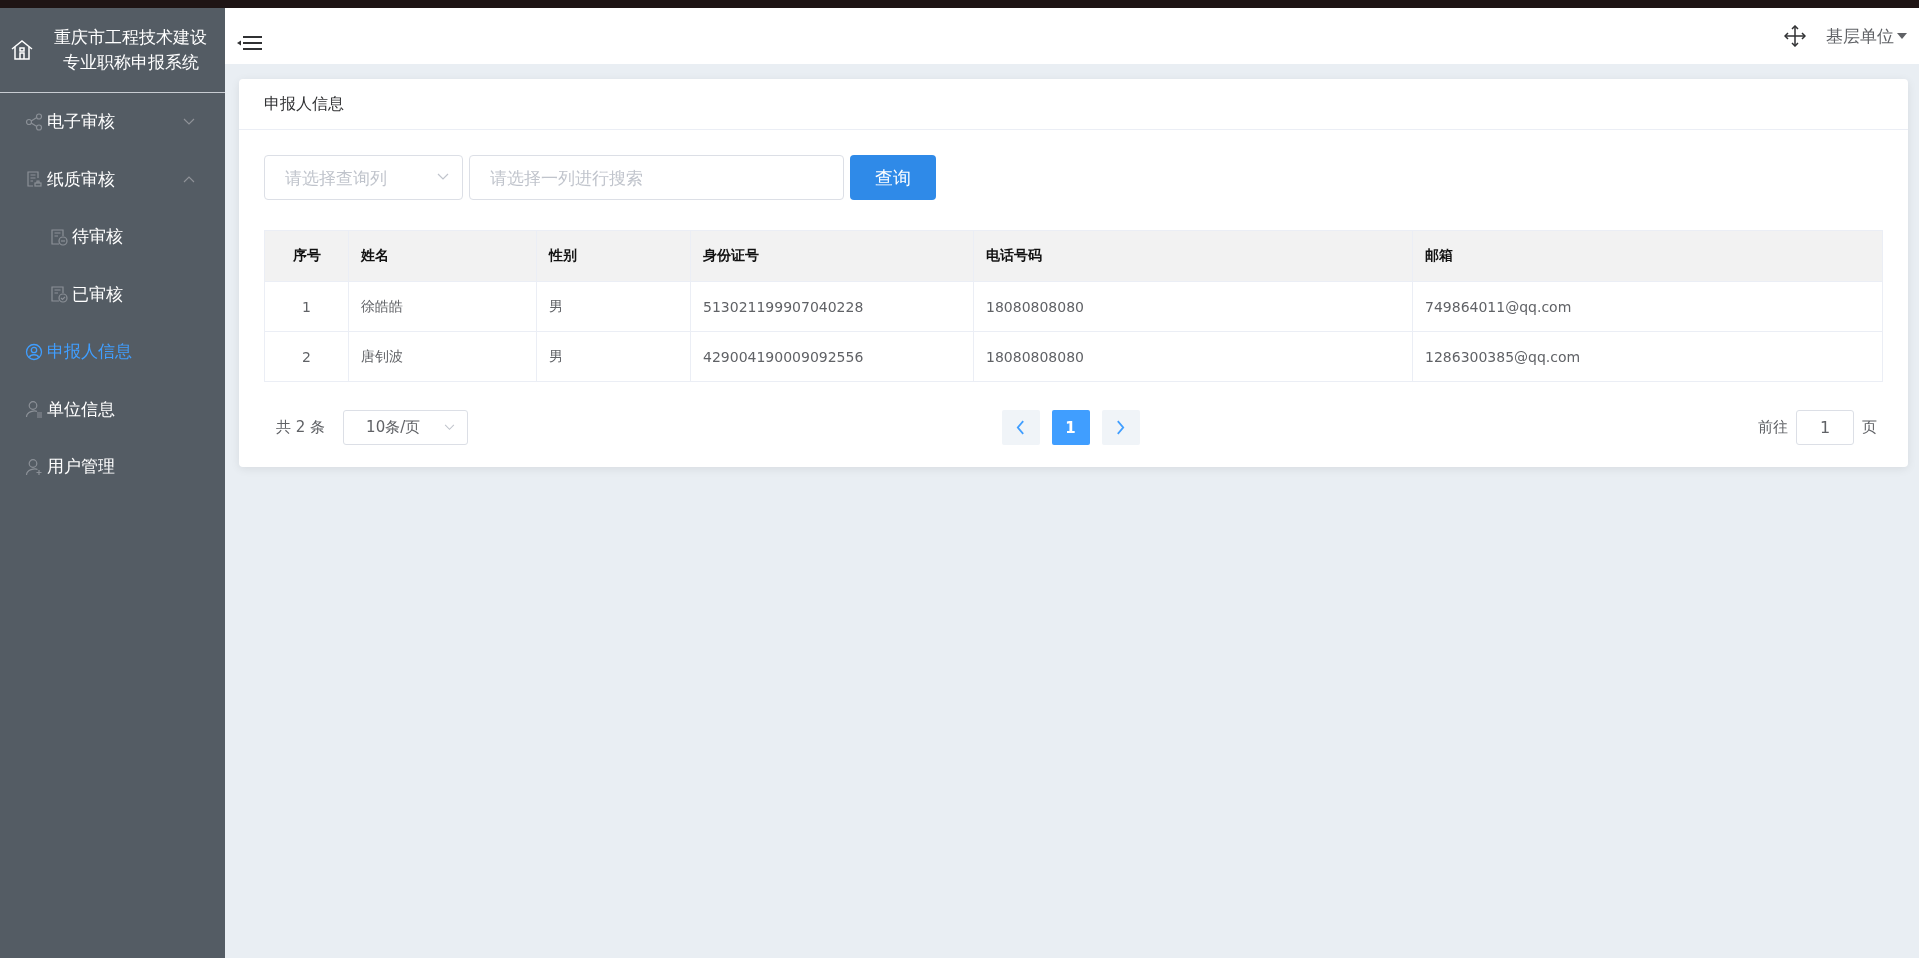 The height and width of the screenshot is (958, 1919). What do you see at coordinates (1647, 306) in the screenshot?
I see `table-cell: 749864011@qq.com` at bounding box center [1647, 306].